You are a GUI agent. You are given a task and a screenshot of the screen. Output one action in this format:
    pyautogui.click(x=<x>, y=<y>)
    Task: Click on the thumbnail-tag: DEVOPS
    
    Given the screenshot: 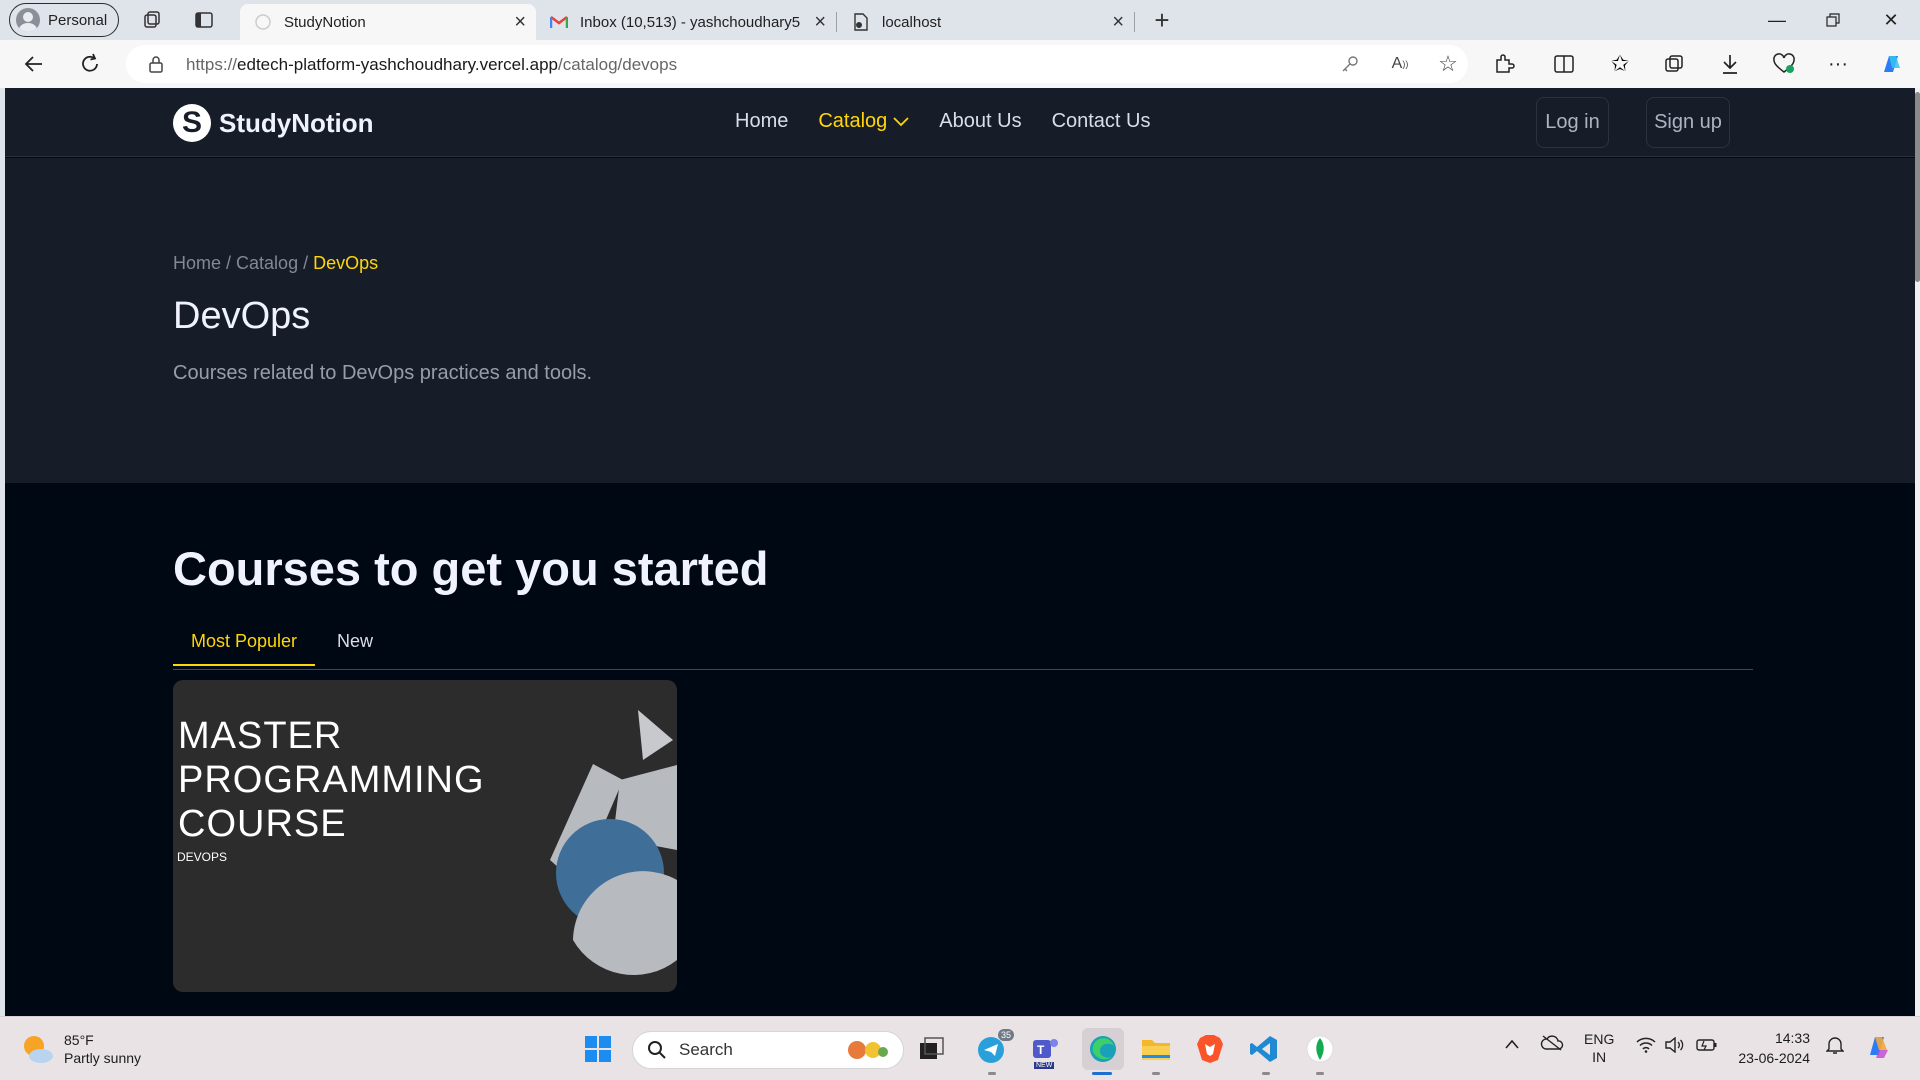 What is the action you would take?
    pyautogui.click(x=202, y=857)
    